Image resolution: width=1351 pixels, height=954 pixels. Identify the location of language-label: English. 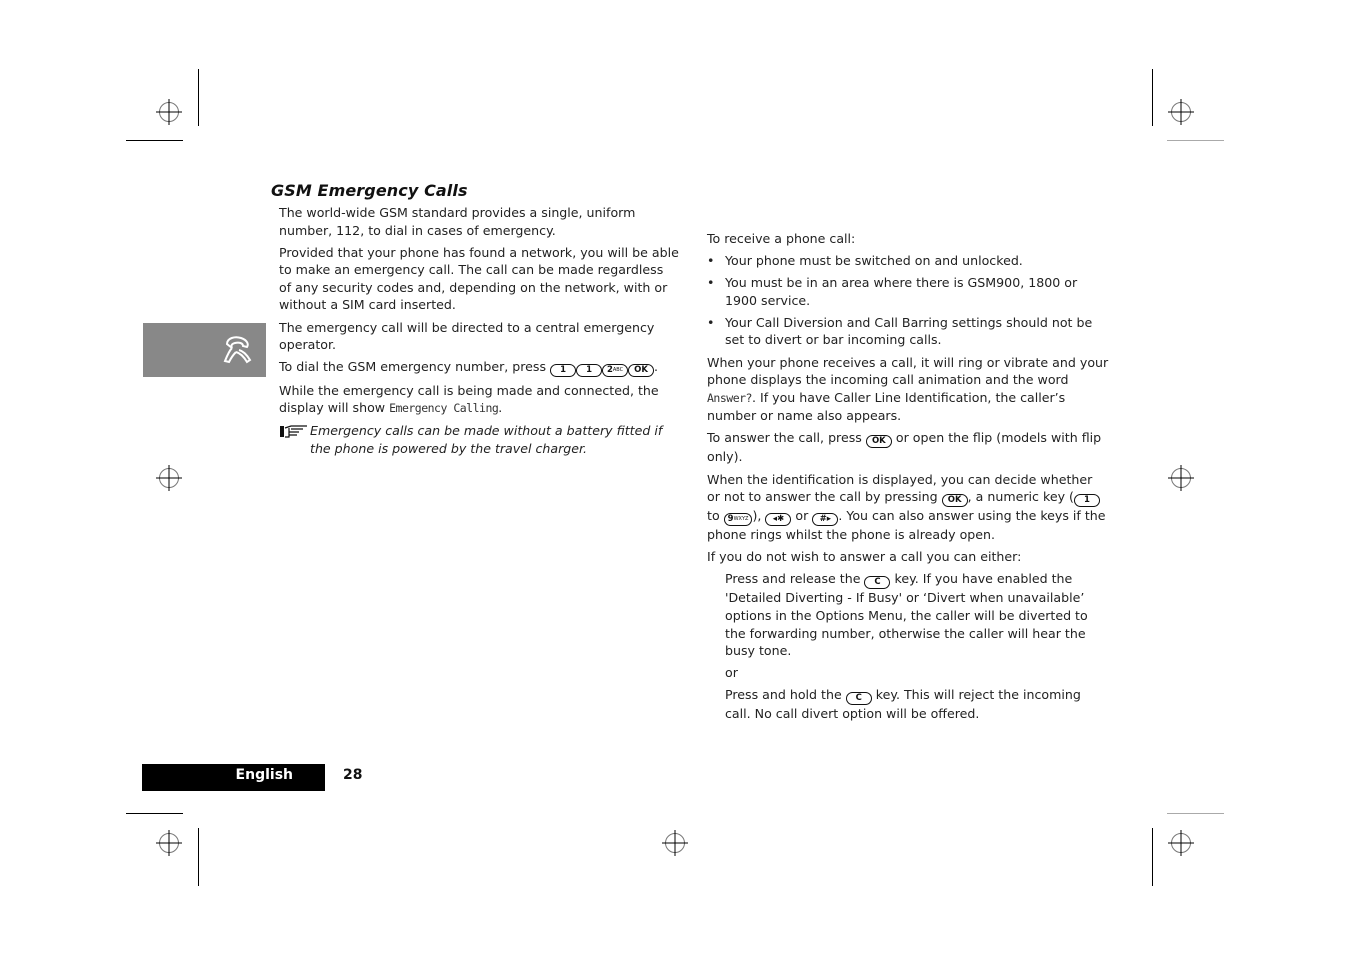
(264, 775).